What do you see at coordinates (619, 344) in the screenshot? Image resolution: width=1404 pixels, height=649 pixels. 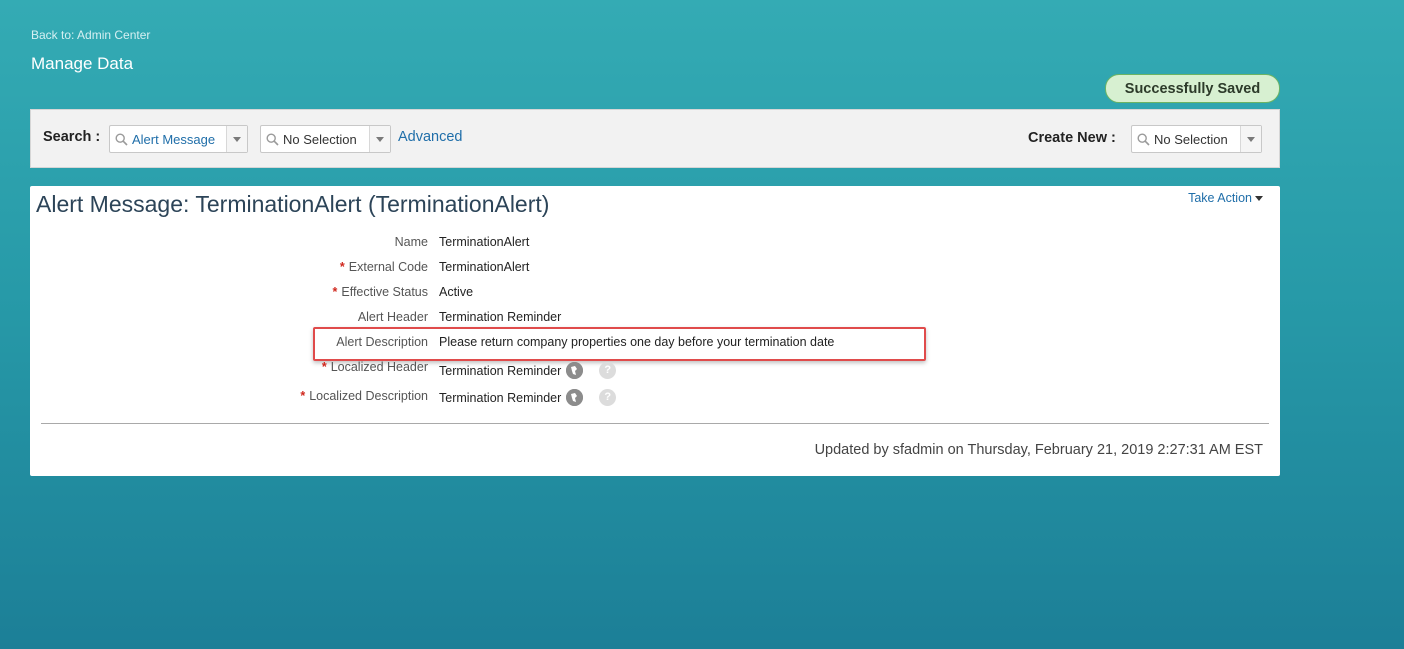 I see `highlight-annotation-box` at bounding box center [619, 344].